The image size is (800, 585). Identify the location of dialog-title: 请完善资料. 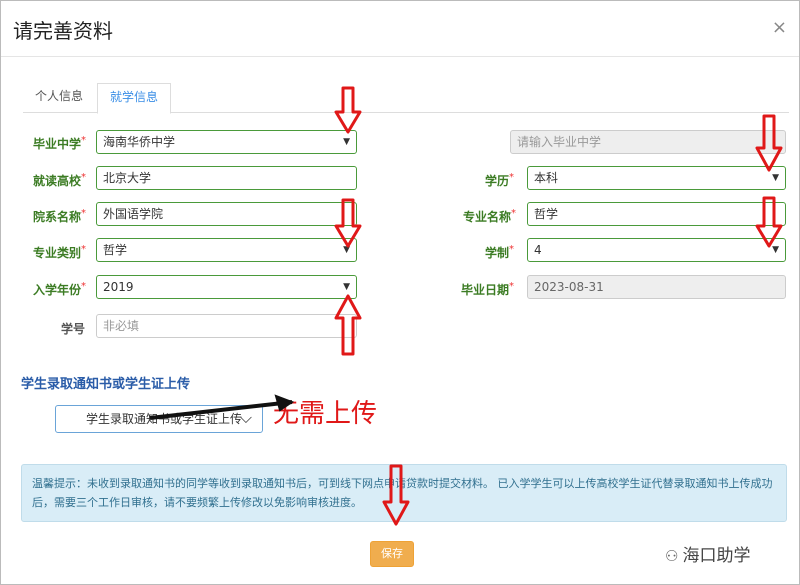
(63, 31).